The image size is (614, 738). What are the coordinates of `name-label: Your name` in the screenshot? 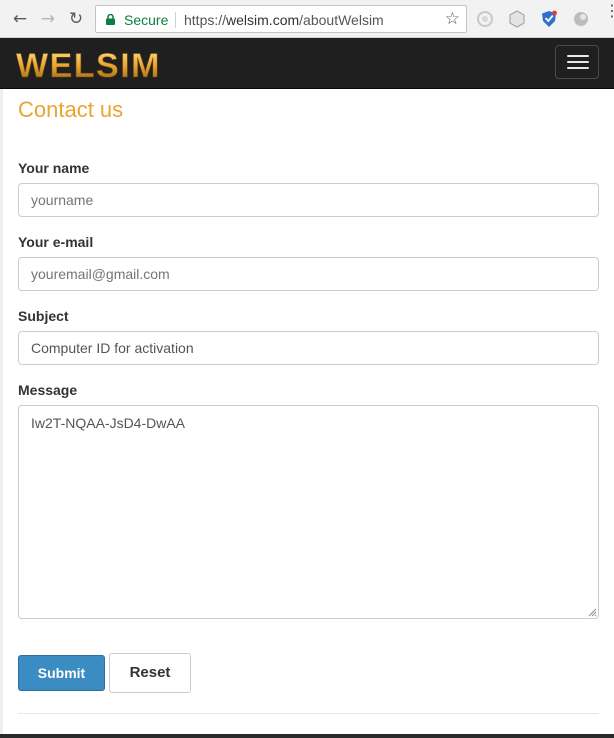 It's located at (54, 168).